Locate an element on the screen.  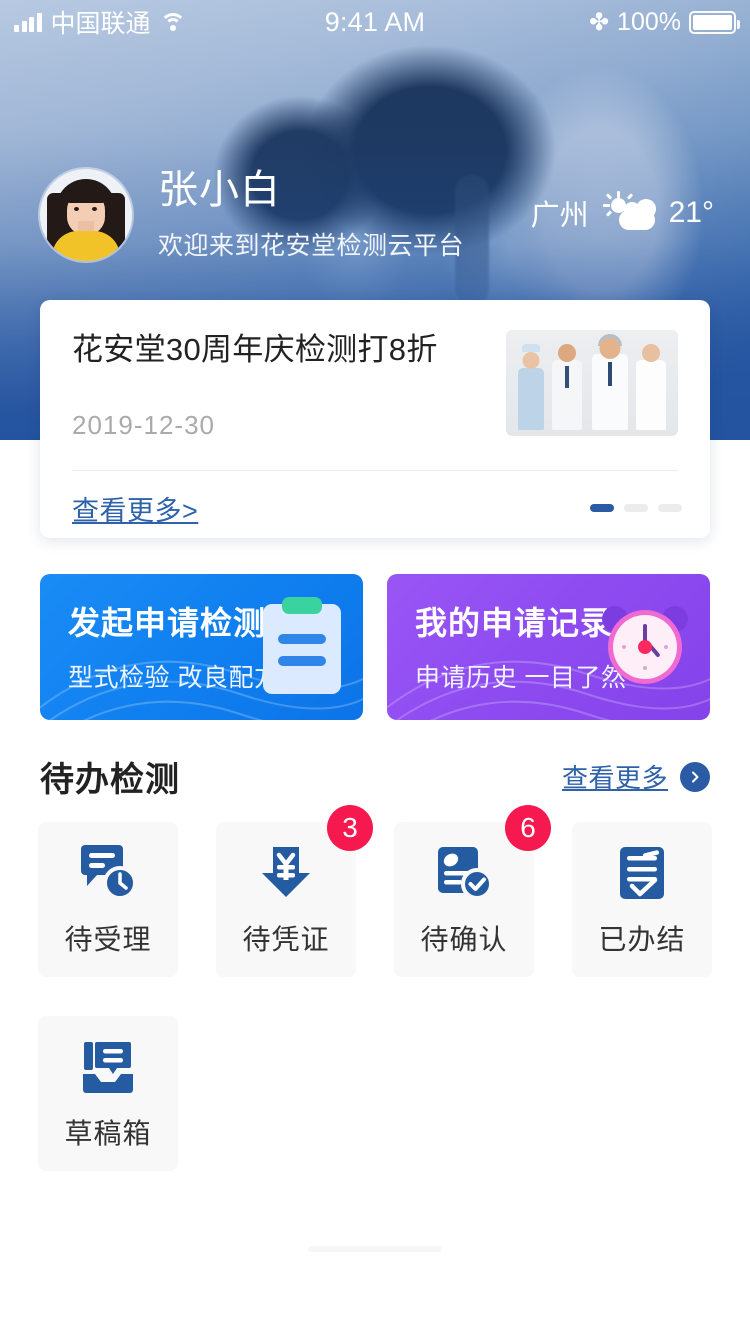
status-bar: 中国联通 9:41 AM ✤ 100% is located at coordinates (375, 22).